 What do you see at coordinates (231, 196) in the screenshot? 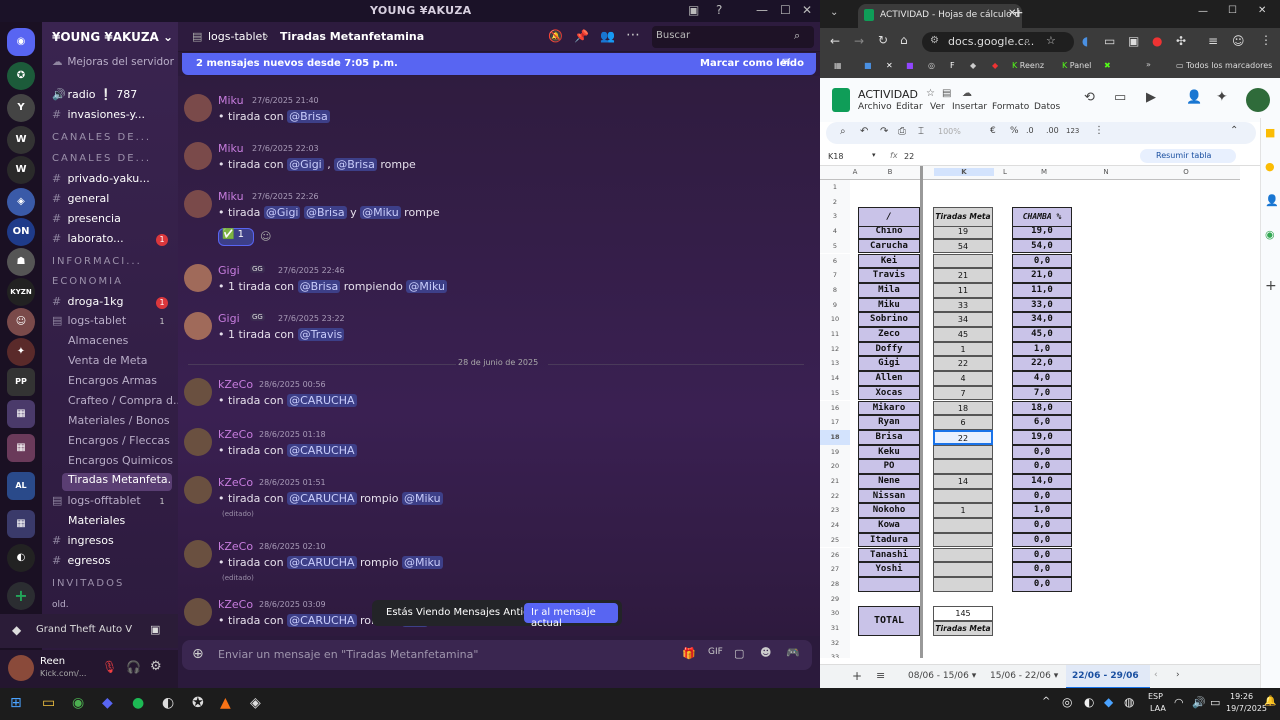
I see `message-author: Miku` at bounding box center [231, 196].